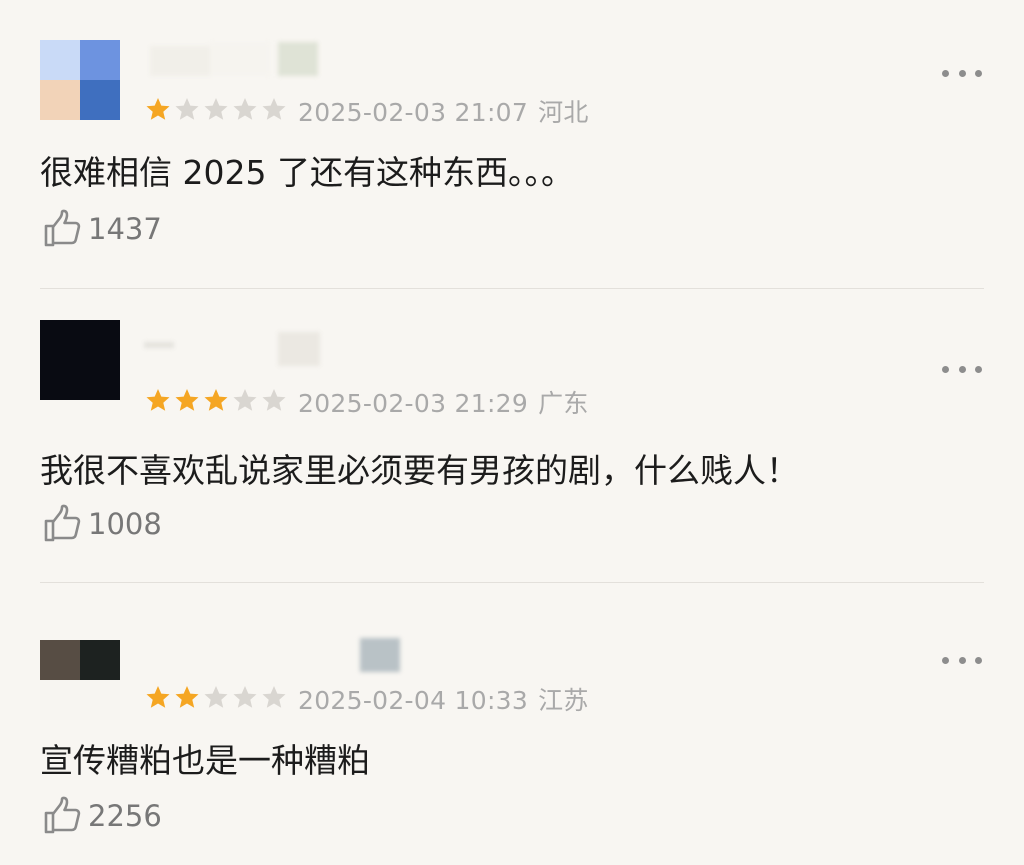  I want to click on review-meta: 2025-02-03 21:29 广东, so click(443, 402).